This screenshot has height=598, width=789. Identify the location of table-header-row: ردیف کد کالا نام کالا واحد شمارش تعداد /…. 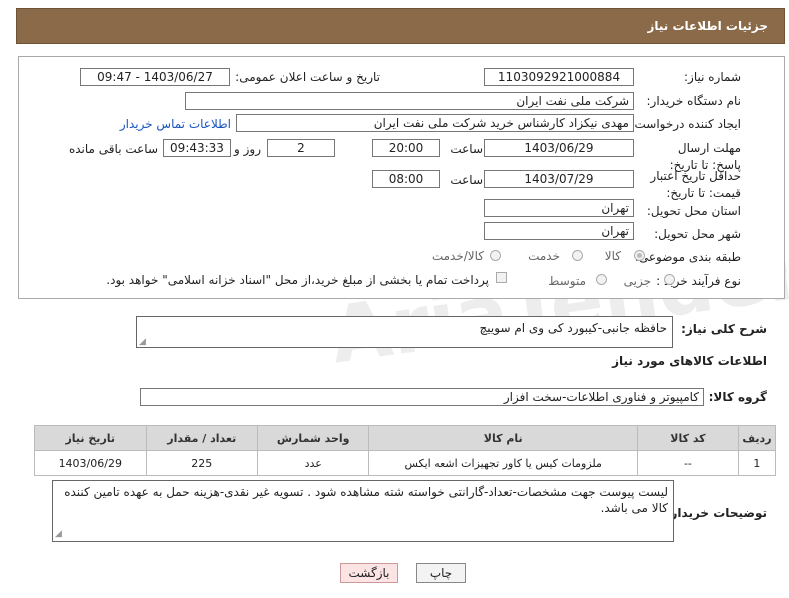
(405, 438).